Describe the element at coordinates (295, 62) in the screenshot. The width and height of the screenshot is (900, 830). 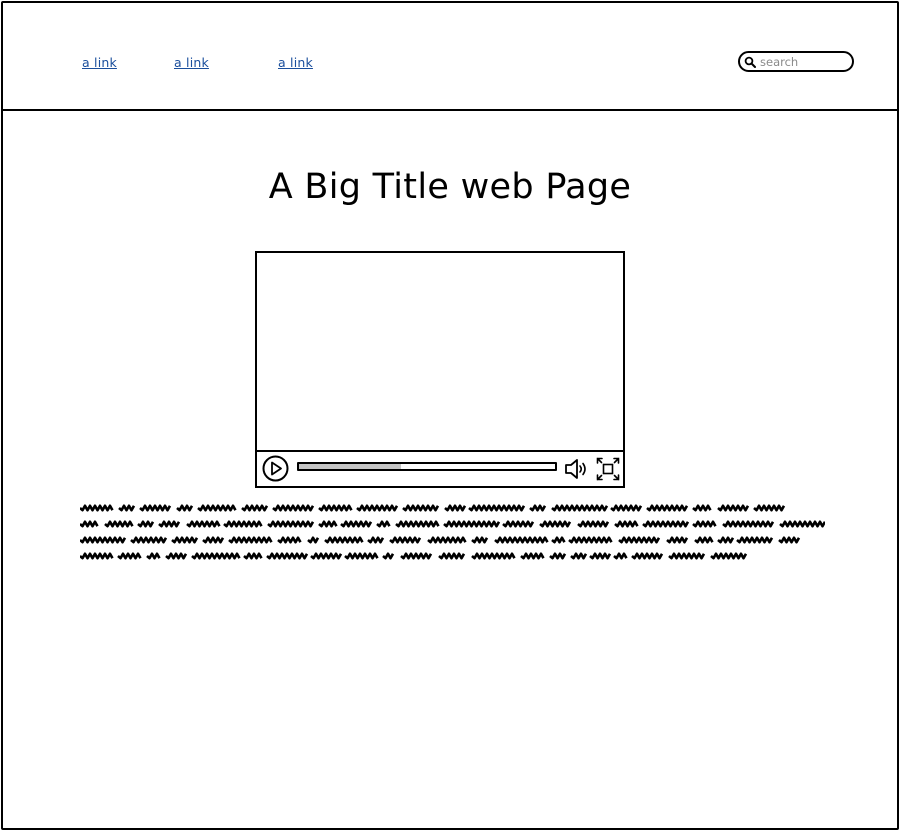
I see `nav-link-3: a link` at that location.